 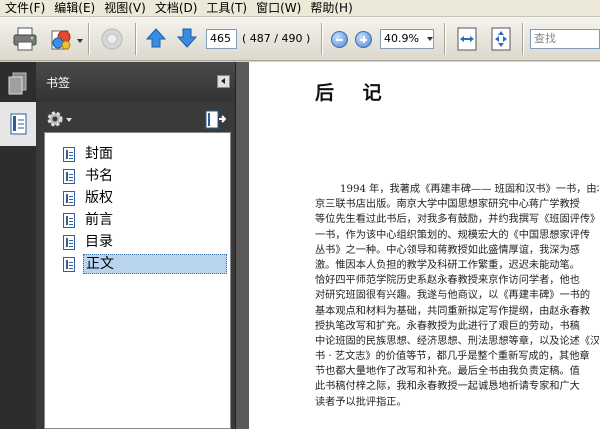 What do you see at coordinates (447, 326) in the screenshot?
I see `text-line: 授执笔改写和扩充。永春教授为此进行了艰巨的劳动，书稿` at bounding box center [447, 326].